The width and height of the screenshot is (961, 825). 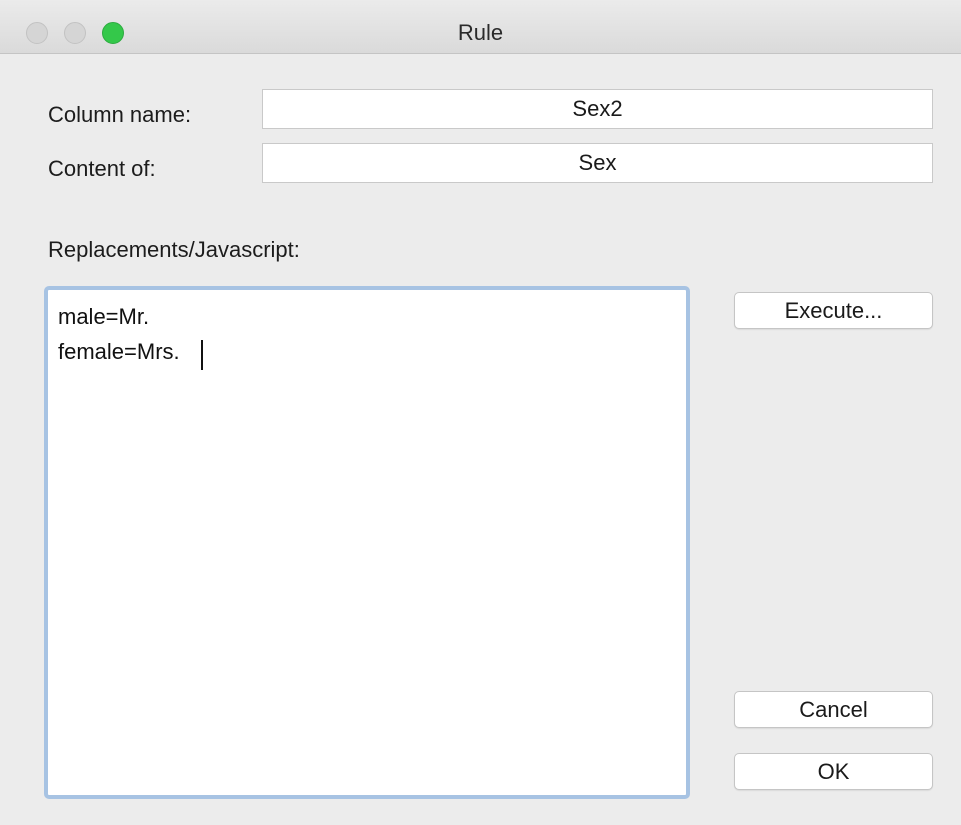 I want to click on cancel-button: Cancel, so click(x=833, y=709).